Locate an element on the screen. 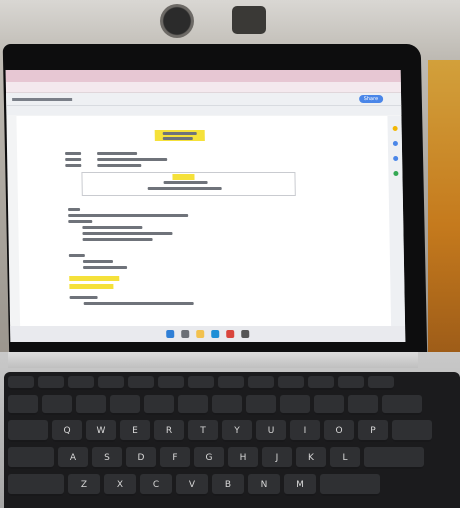 The image size is (460, 508). shift-key is located at coordinates (36, 485).